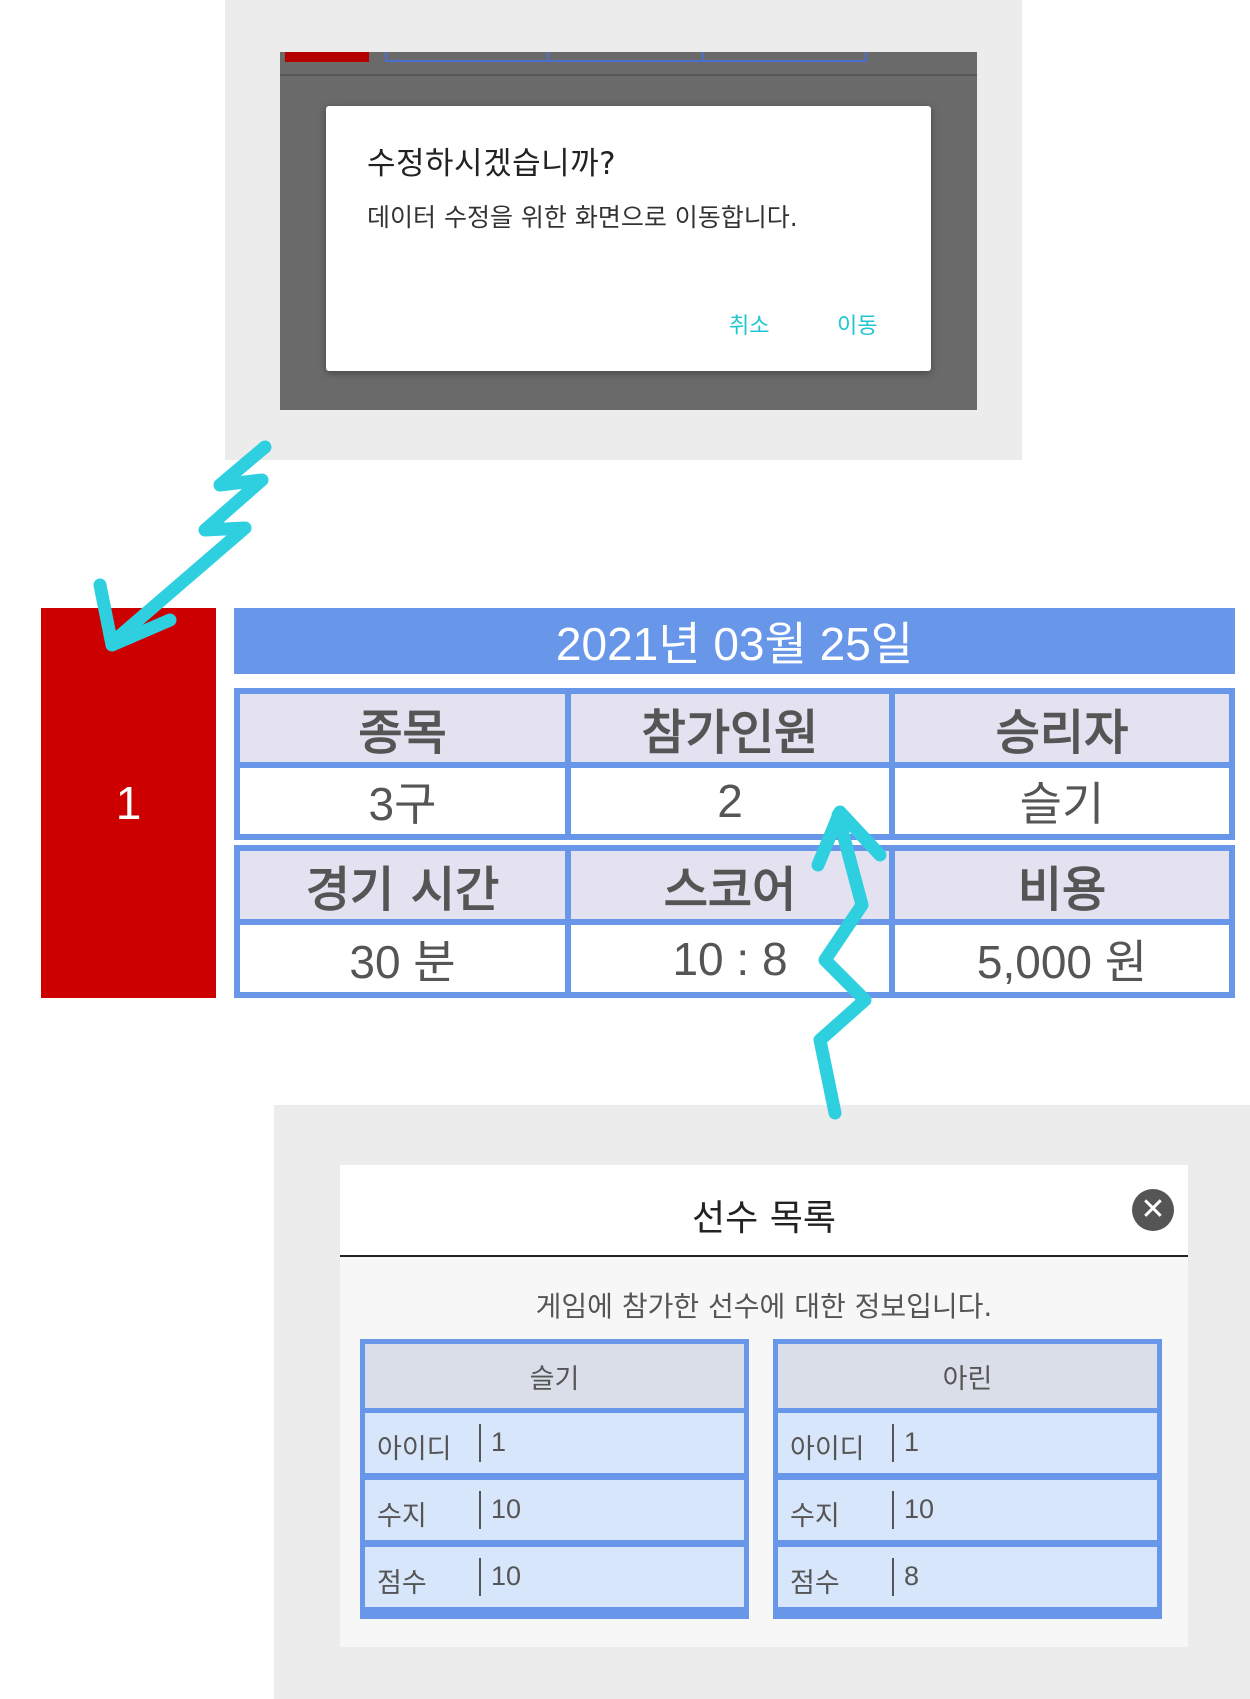  What do you see at coordinates (1062, 728) in the screenshot?
I see `header-winner: 승리자` at bounding box center [1062, 728].